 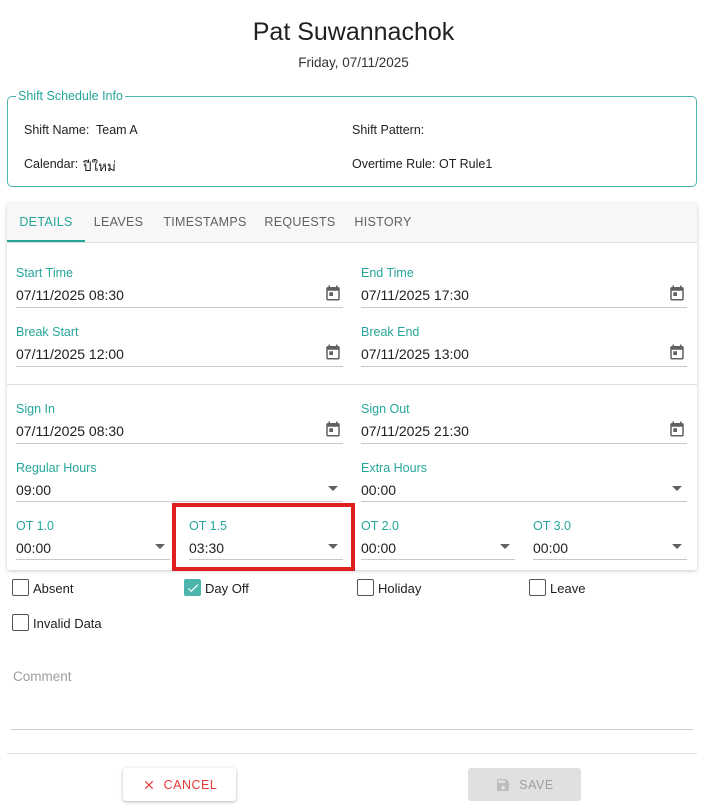 What do you see at coordinates (524, 366) in the screenshot?
I see `break-end-underline` at bounding box center [524, 366].